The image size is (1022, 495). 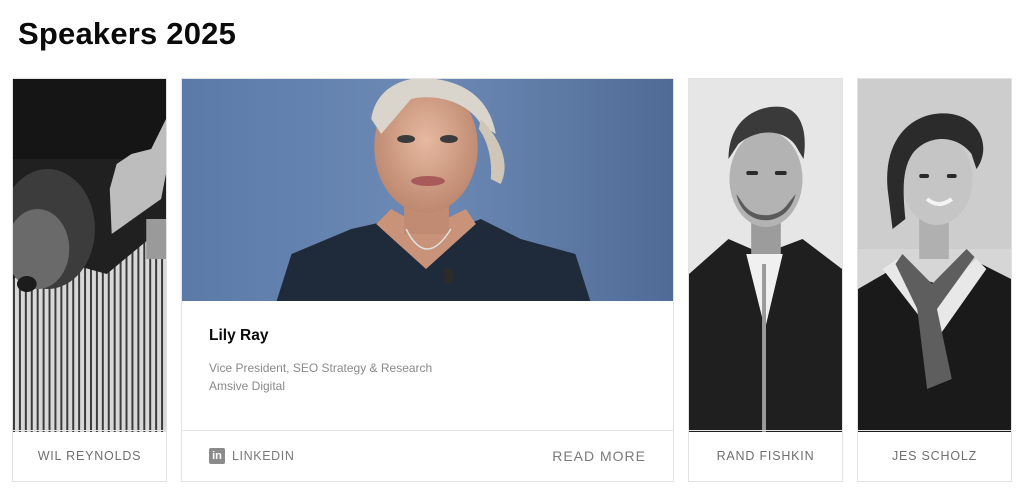 I want to click on linkedin-link: in LINKEDIN, so click(x=251, y=456).